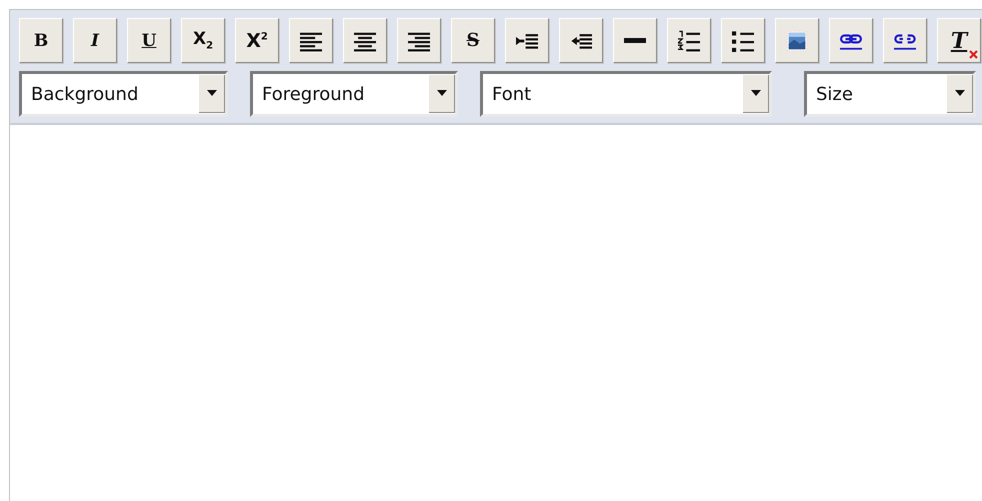 Image resolution: width=982 pixels, height=501 pixels. I want to click on bullet-list-icon, so click(743, 41).